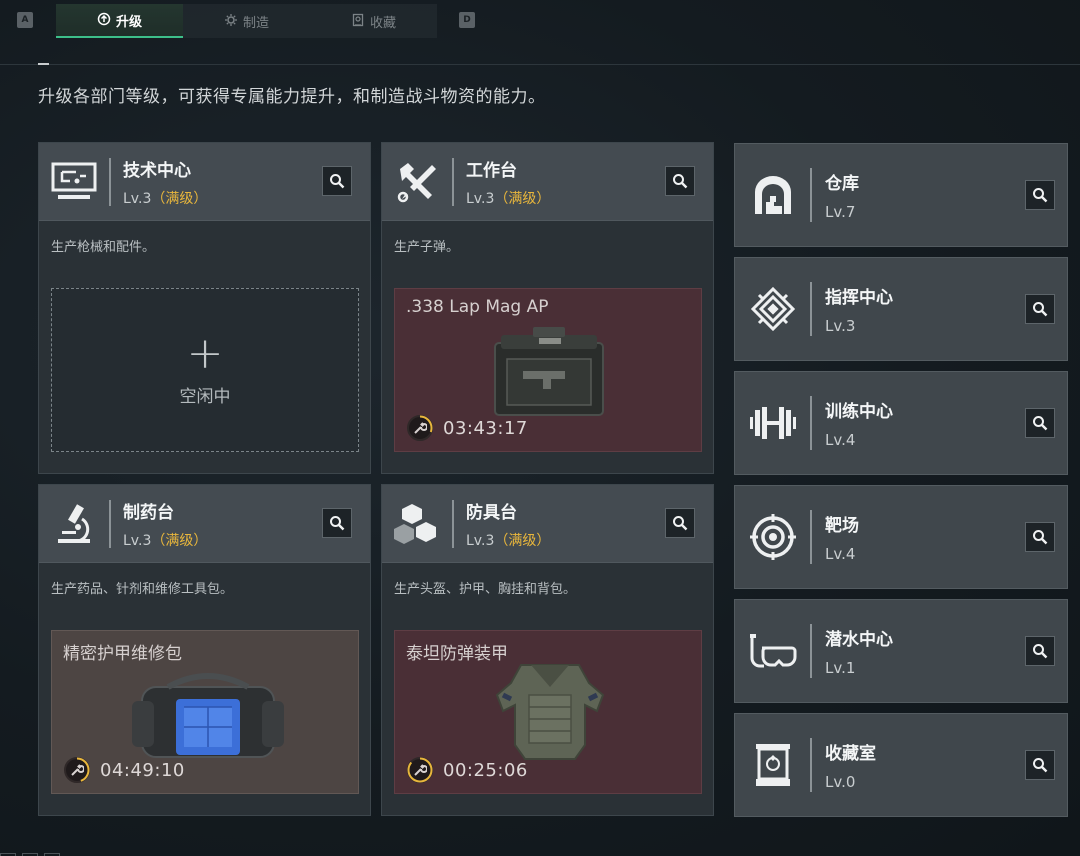 This screenshot has width=1080, height=856. I want to click on card-title: 工作台, so click(491, 170).